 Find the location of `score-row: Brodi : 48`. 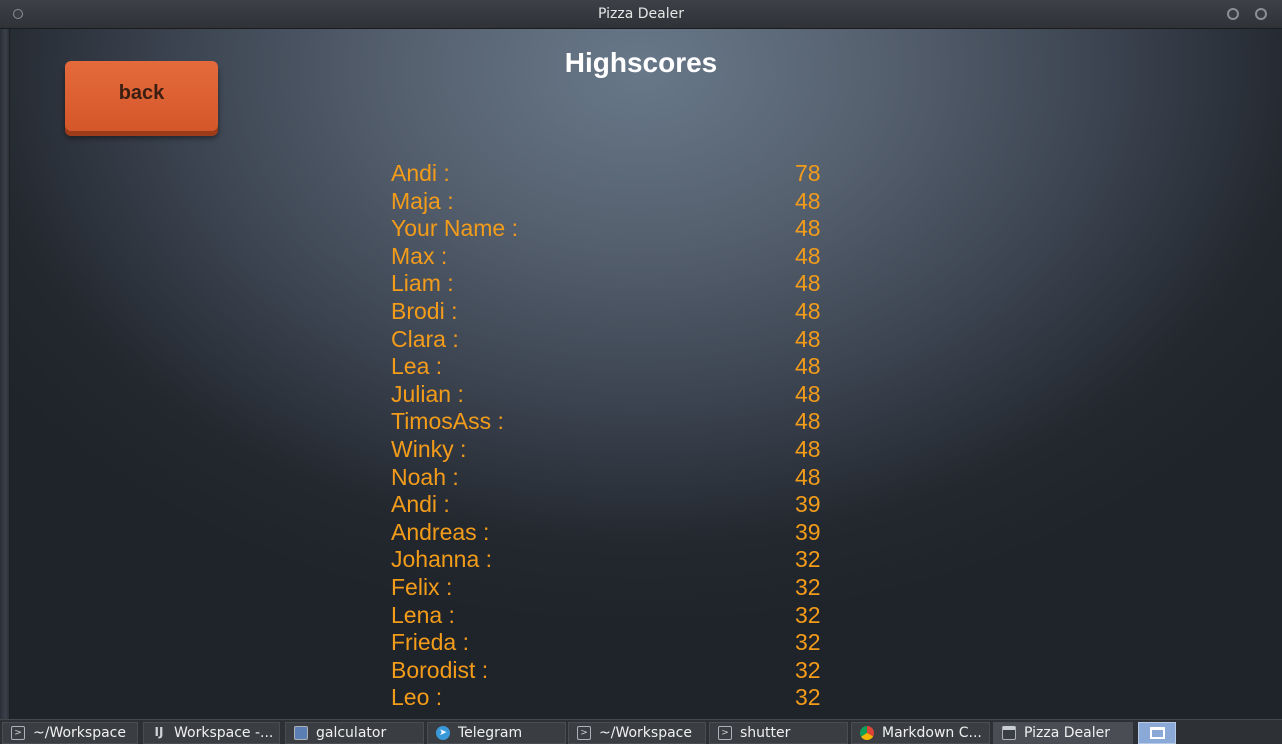

score-row: Brodi : 48 is located at coordinates (611, 312).